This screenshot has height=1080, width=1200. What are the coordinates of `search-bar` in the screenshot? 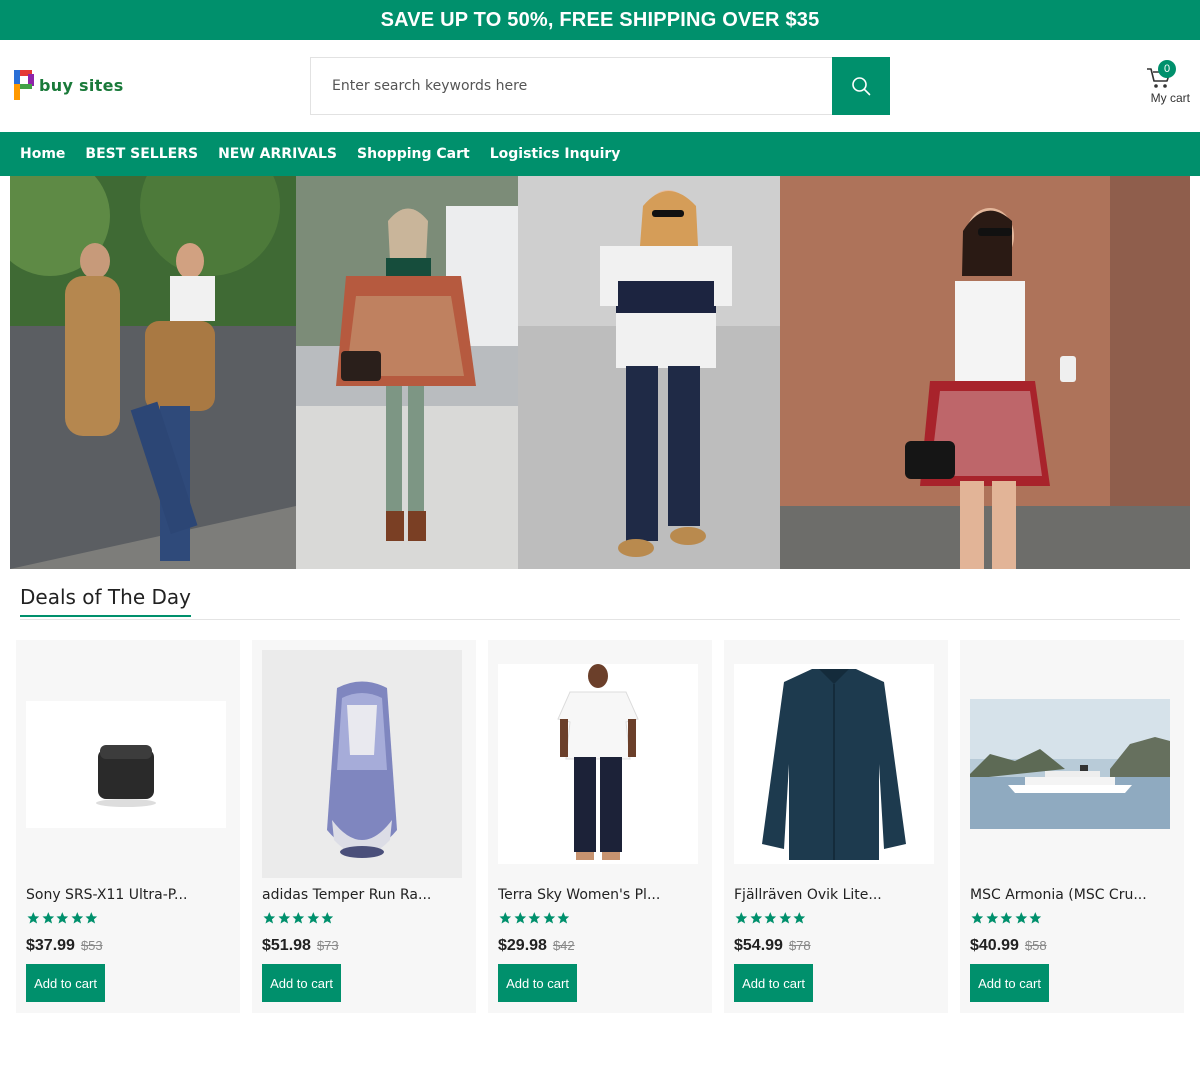 It's located at (600, 86).